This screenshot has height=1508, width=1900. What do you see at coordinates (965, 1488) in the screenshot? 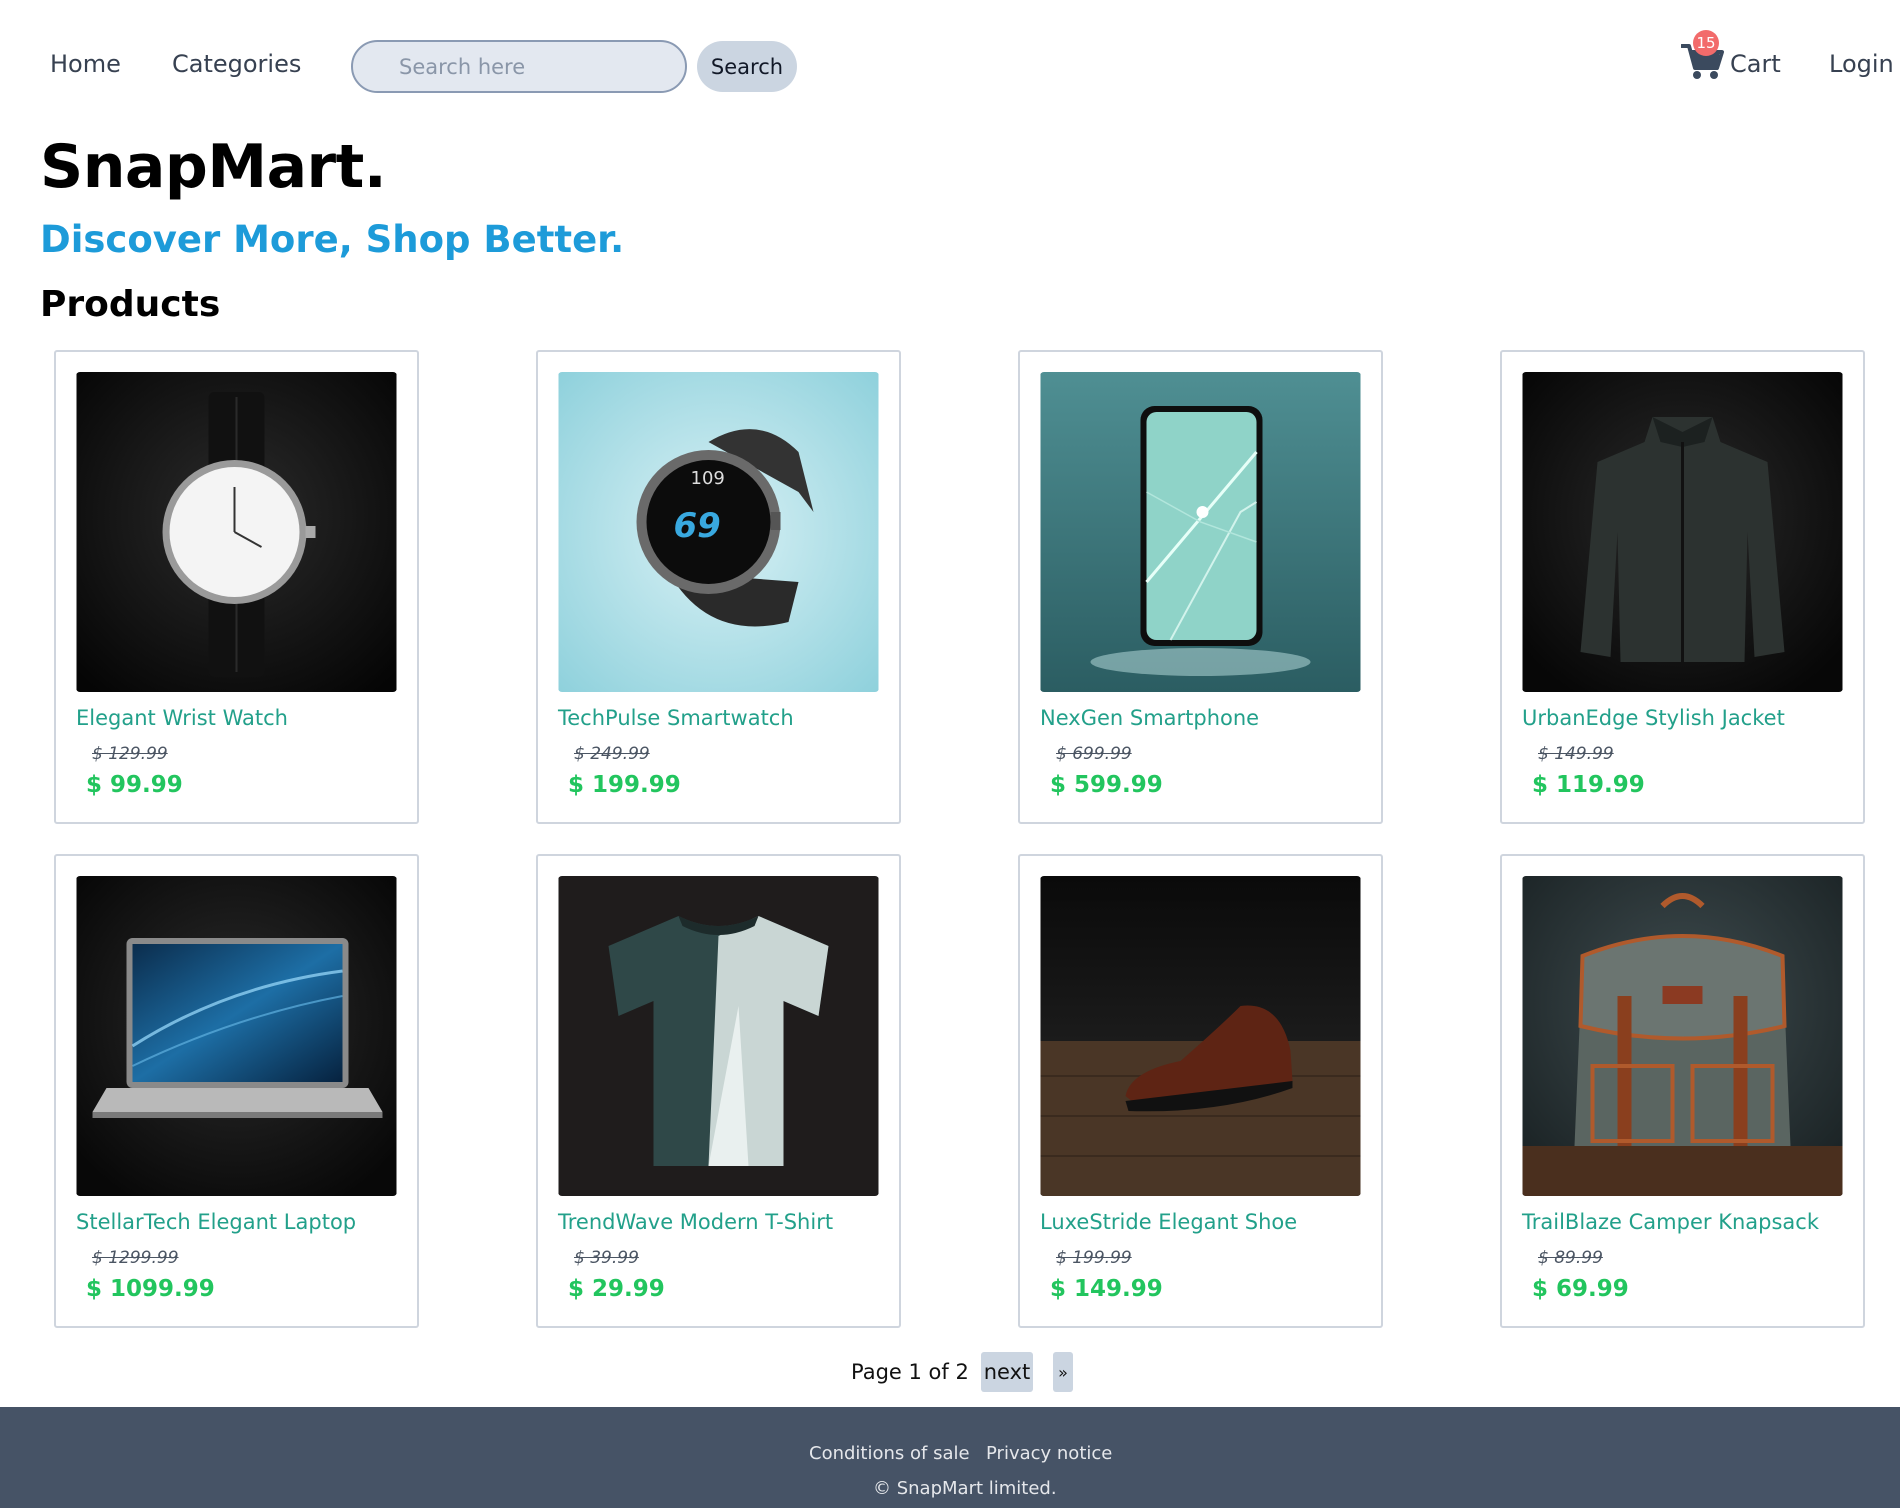
I see `copyright-text: © SnapMart limited.` at bounding box center [965, 1488].